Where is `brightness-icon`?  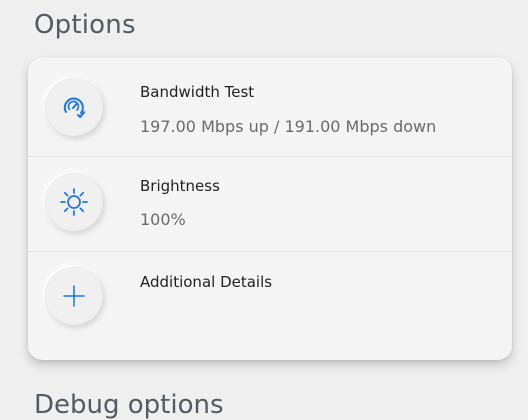 brightness-icon is located at coordinates (74, 202).